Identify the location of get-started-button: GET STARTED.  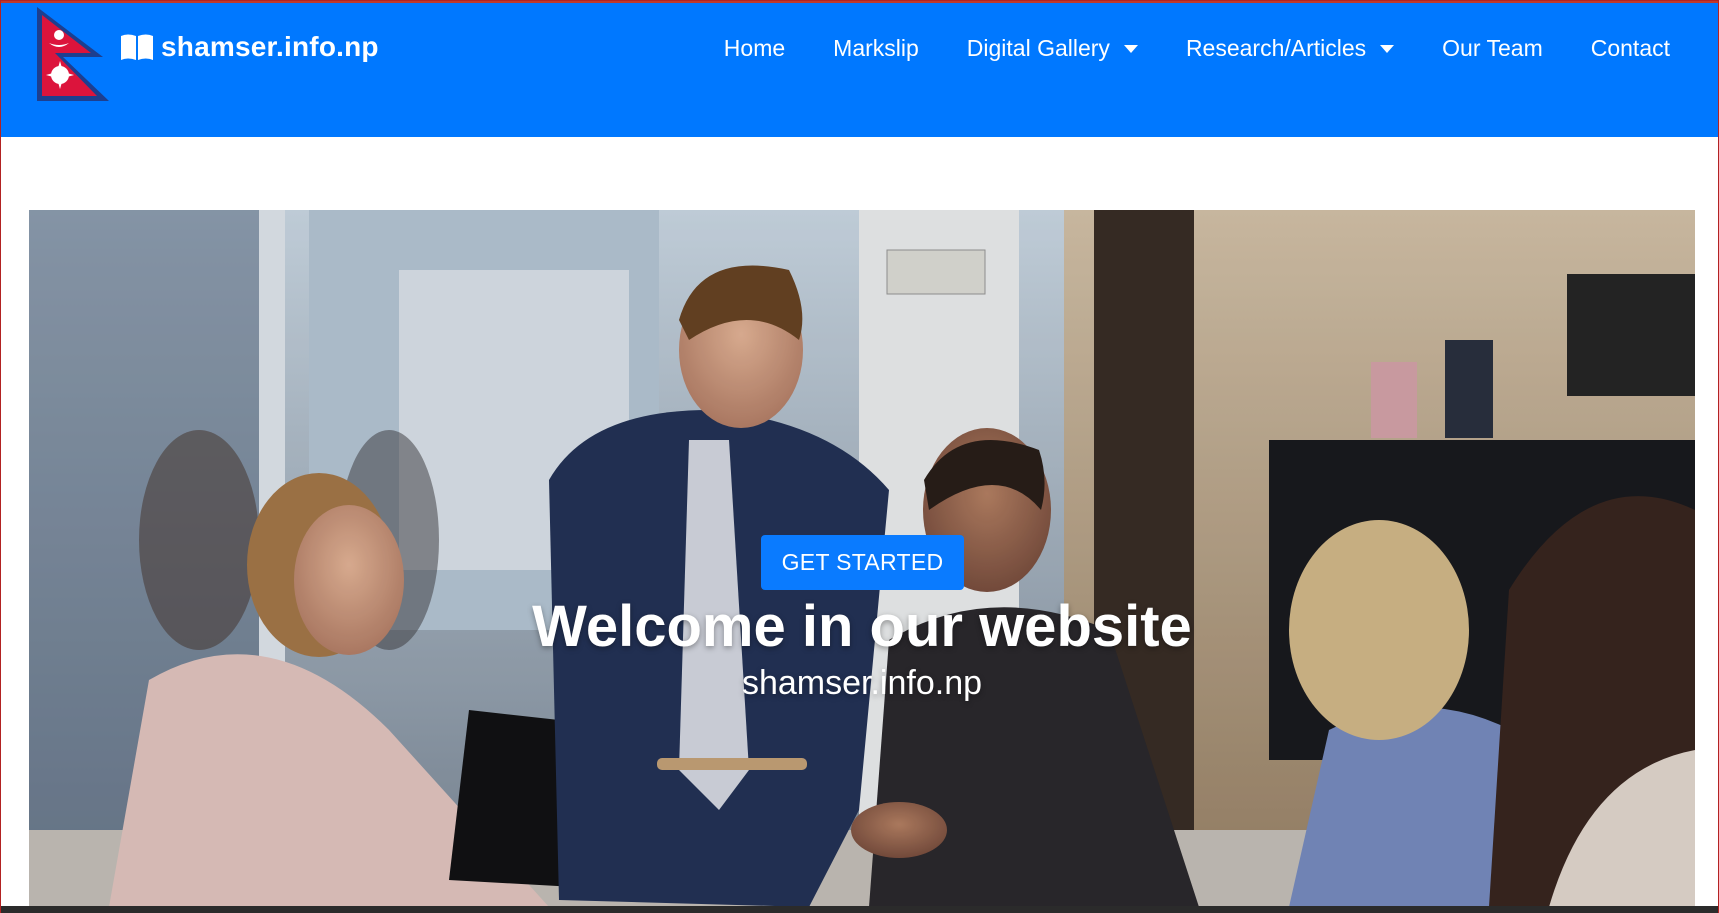
(862, 562).